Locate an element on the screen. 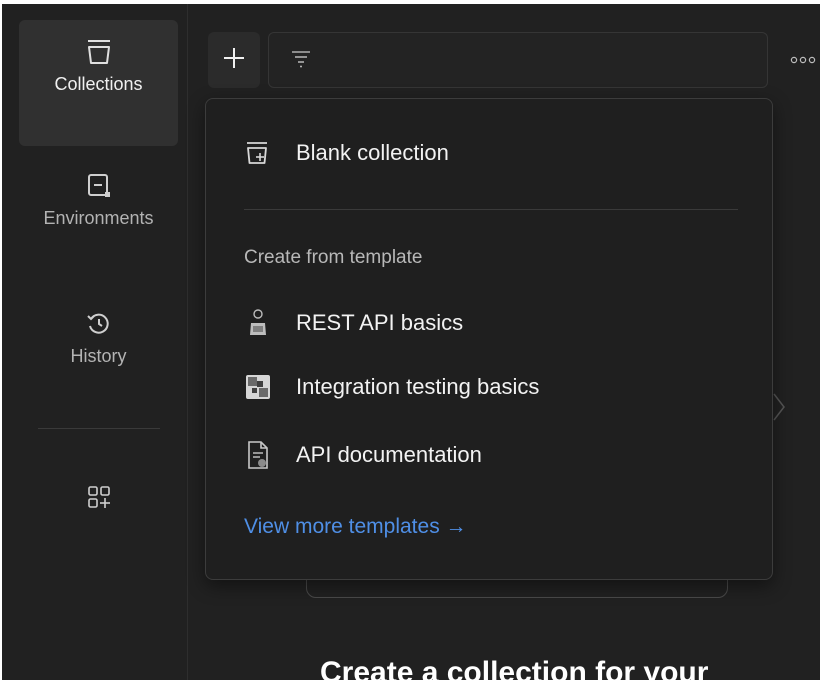 Image resolution: width=824 pixels, height=680 pixels. blank-collection-icon is located at coordinates (258, 153).